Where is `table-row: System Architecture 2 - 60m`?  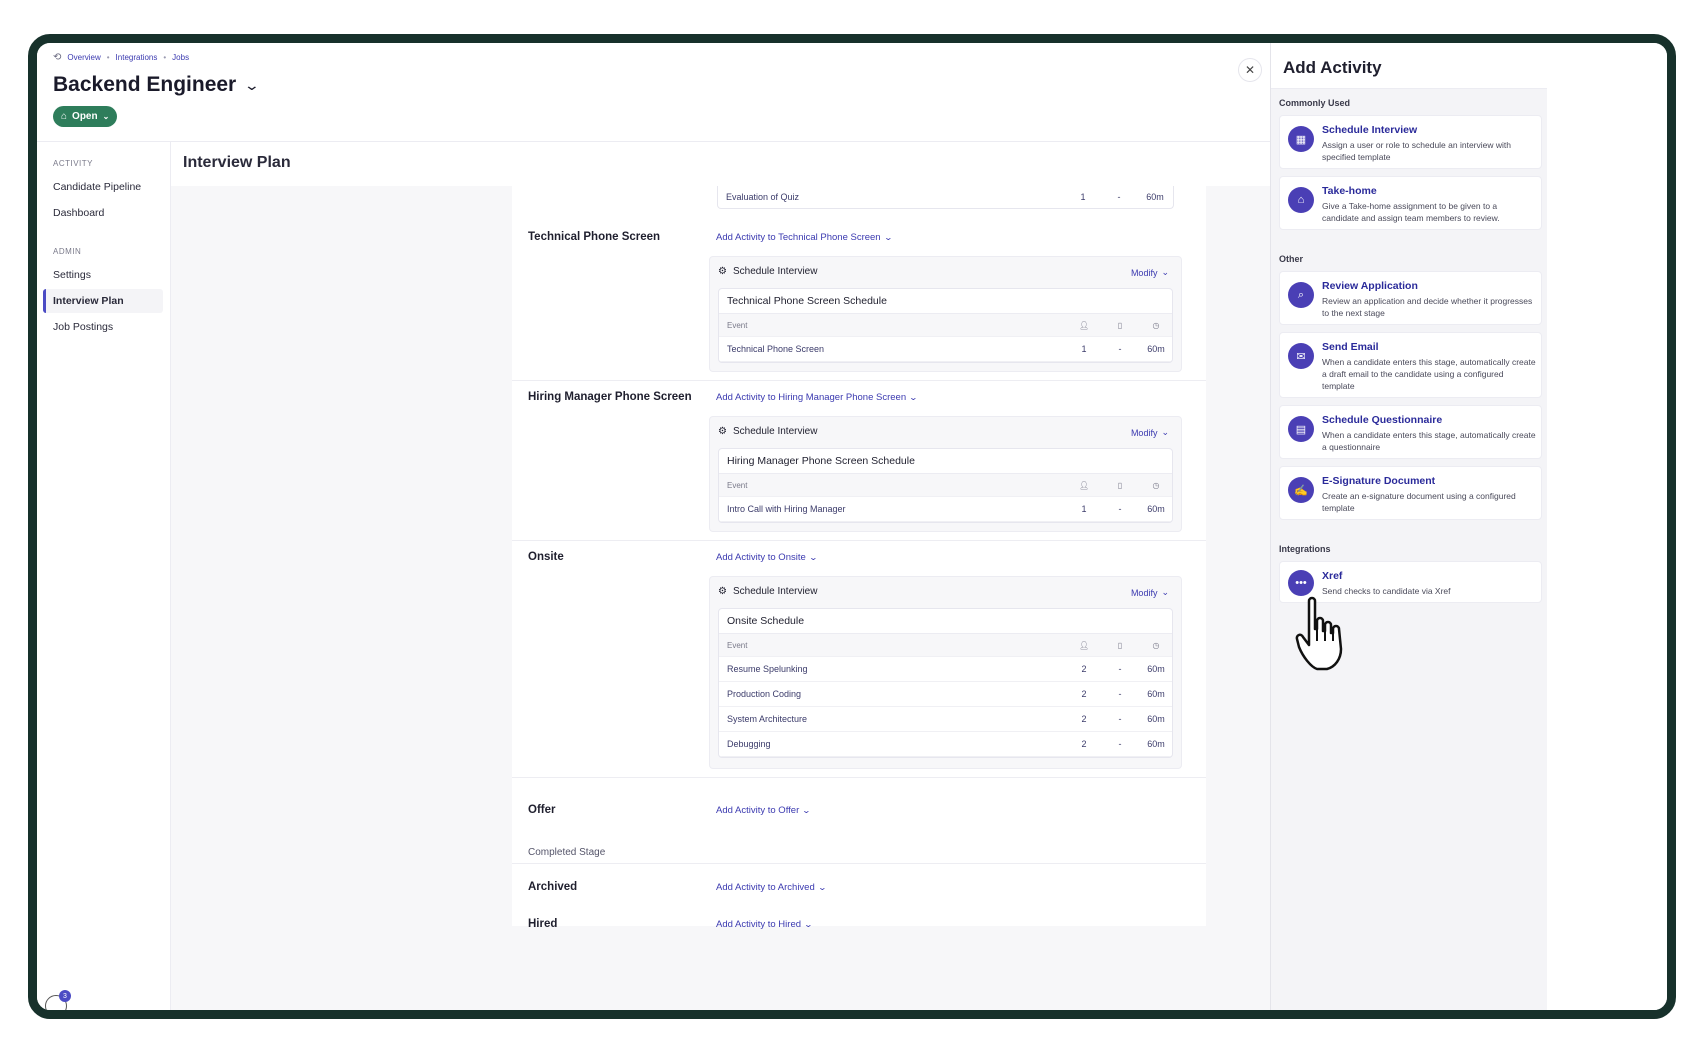 table-row: System Architecture 2 - 60m is located at coordinates (945, 719).